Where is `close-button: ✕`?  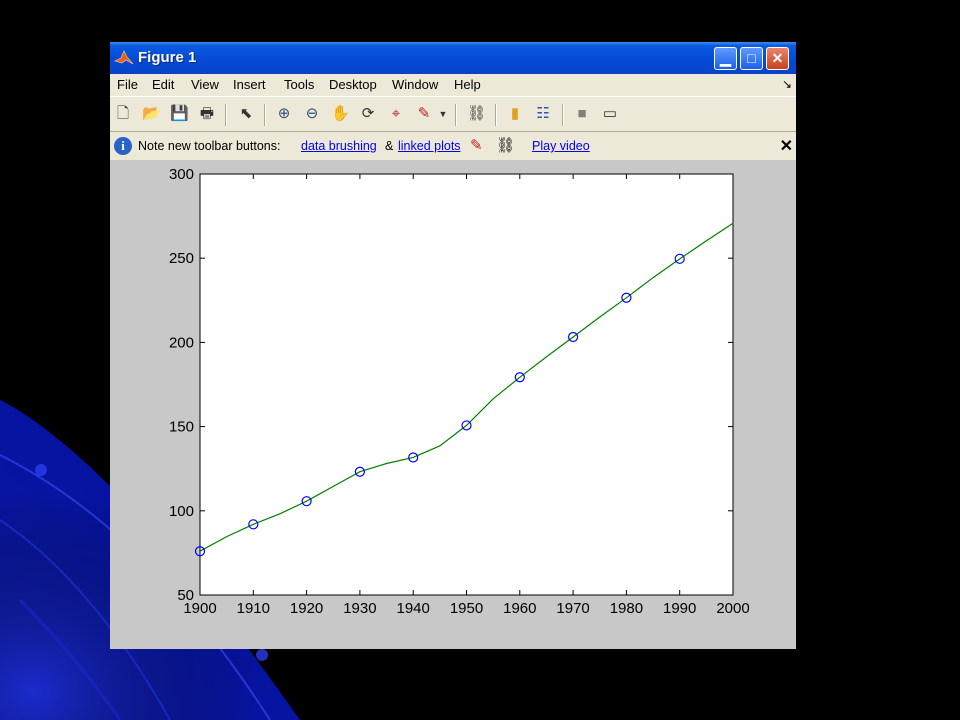 close-button: ✕ is located at coordinates (777, 58).